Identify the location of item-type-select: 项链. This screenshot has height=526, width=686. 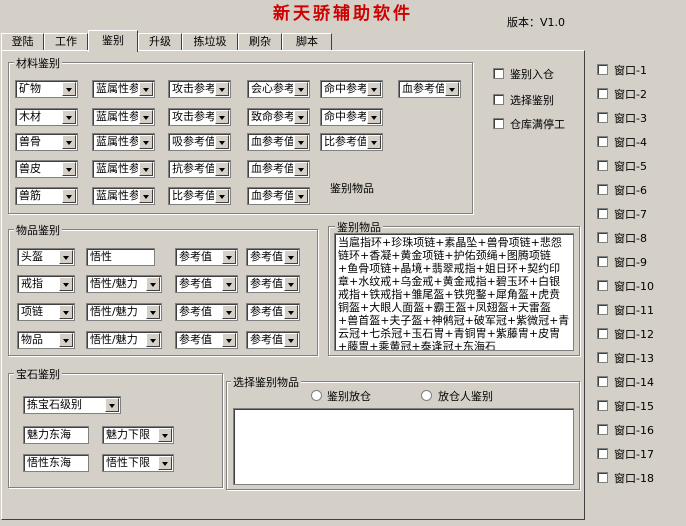
(46, 312).